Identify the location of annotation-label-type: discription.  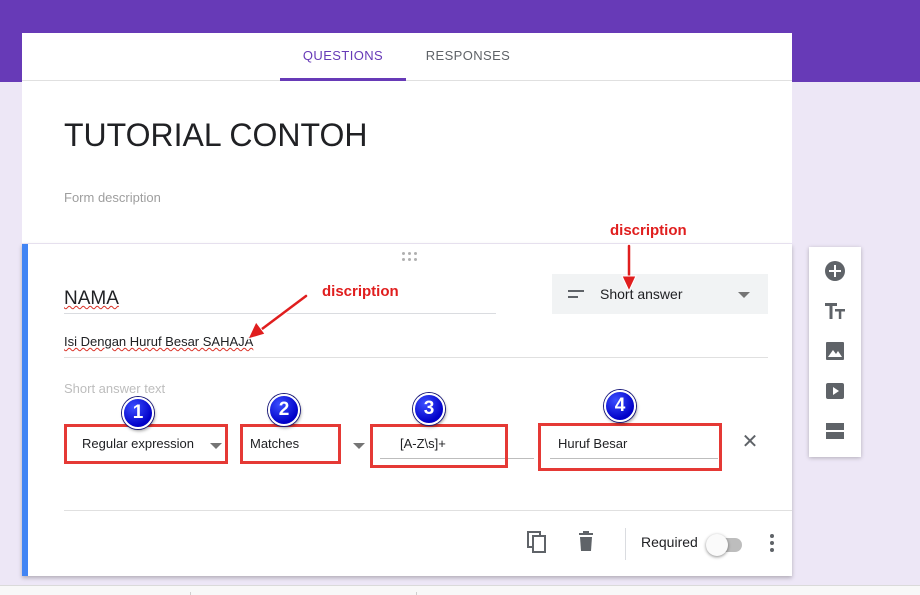
(648, 230).